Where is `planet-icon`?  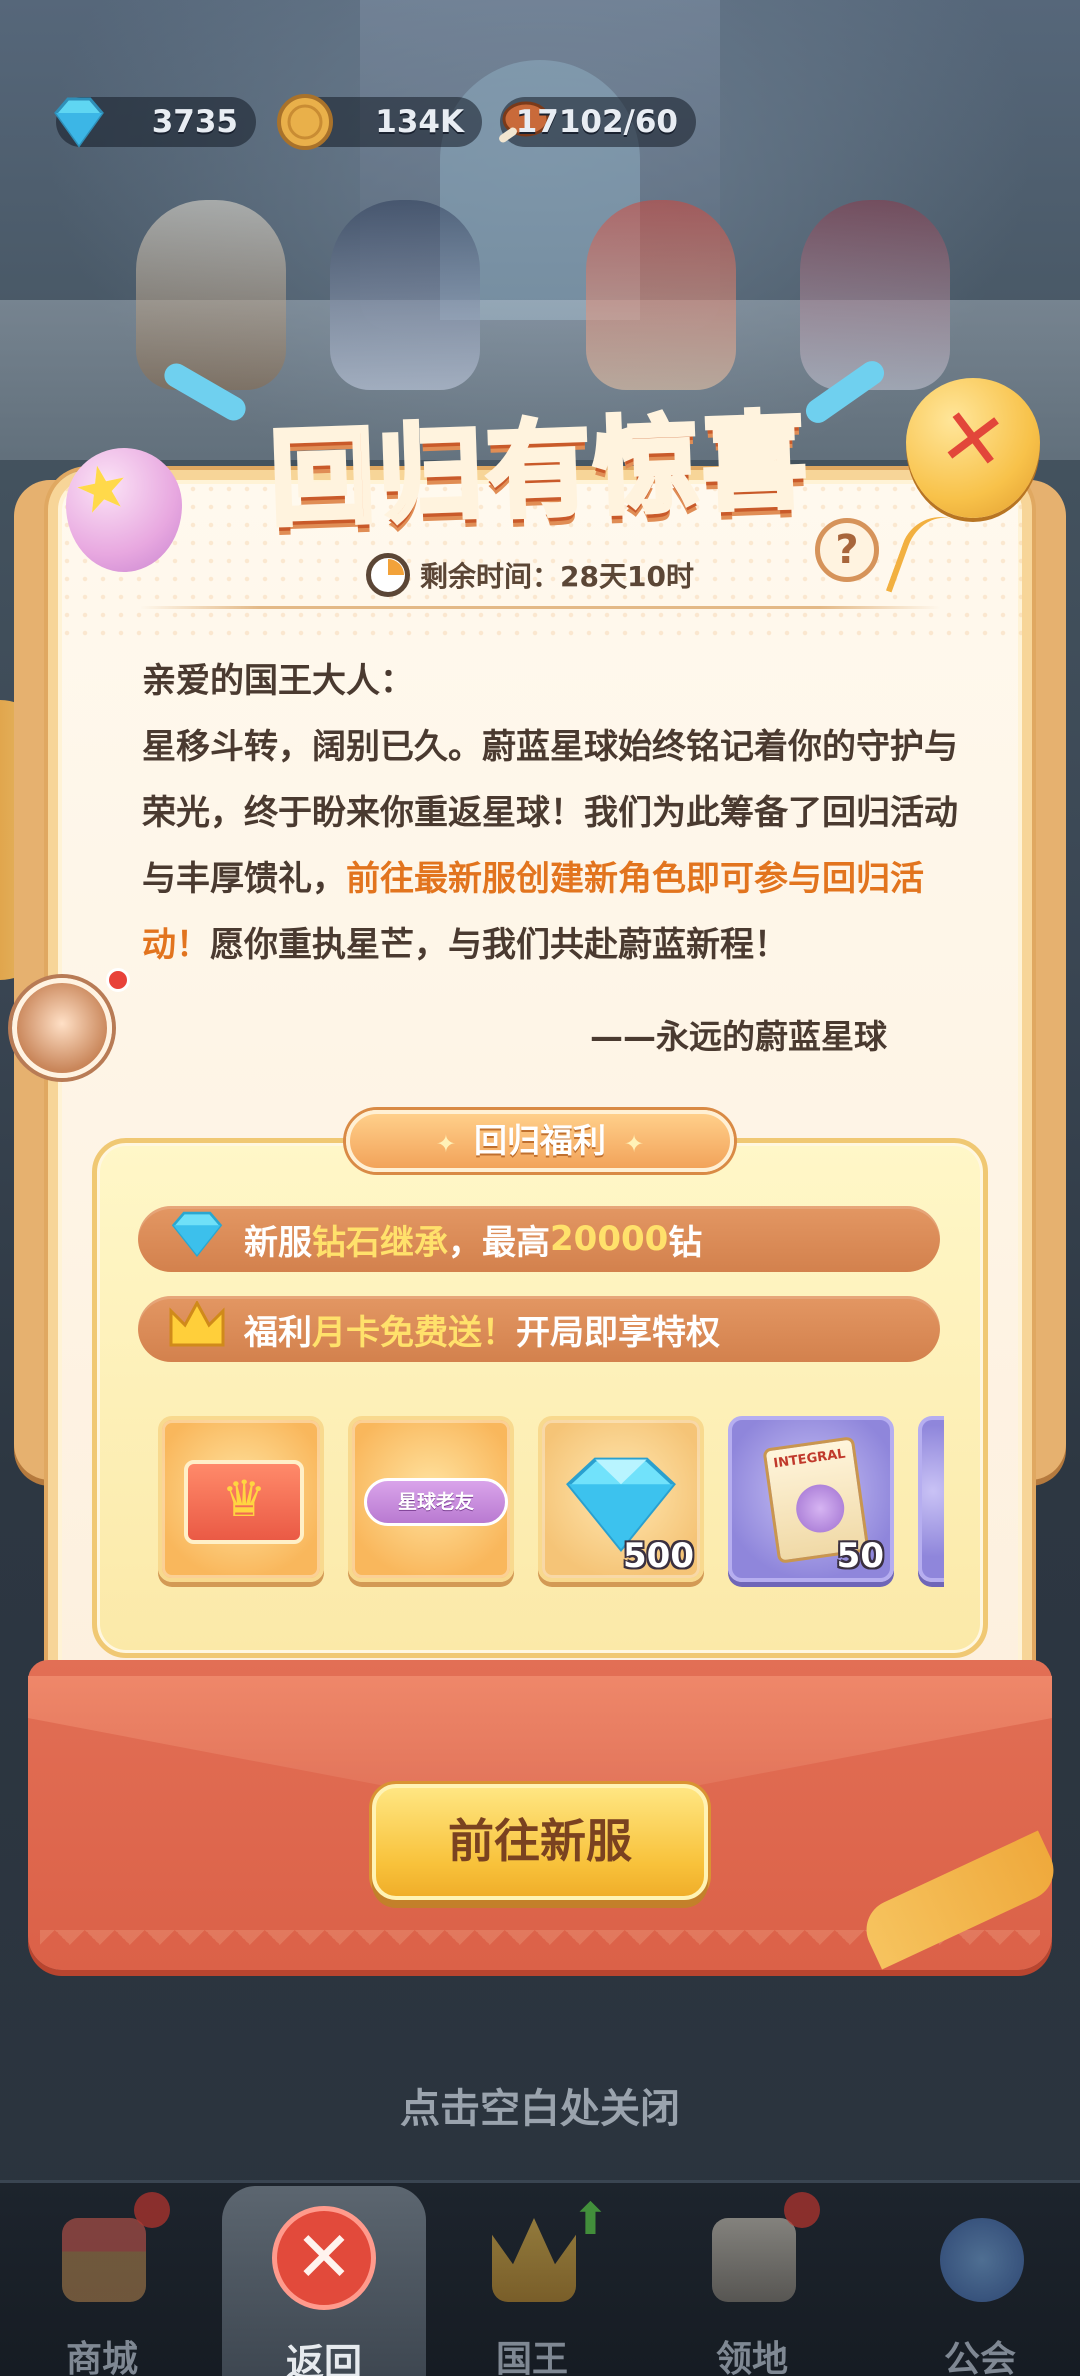
planet-icon is located at coordinates (982, 2260).